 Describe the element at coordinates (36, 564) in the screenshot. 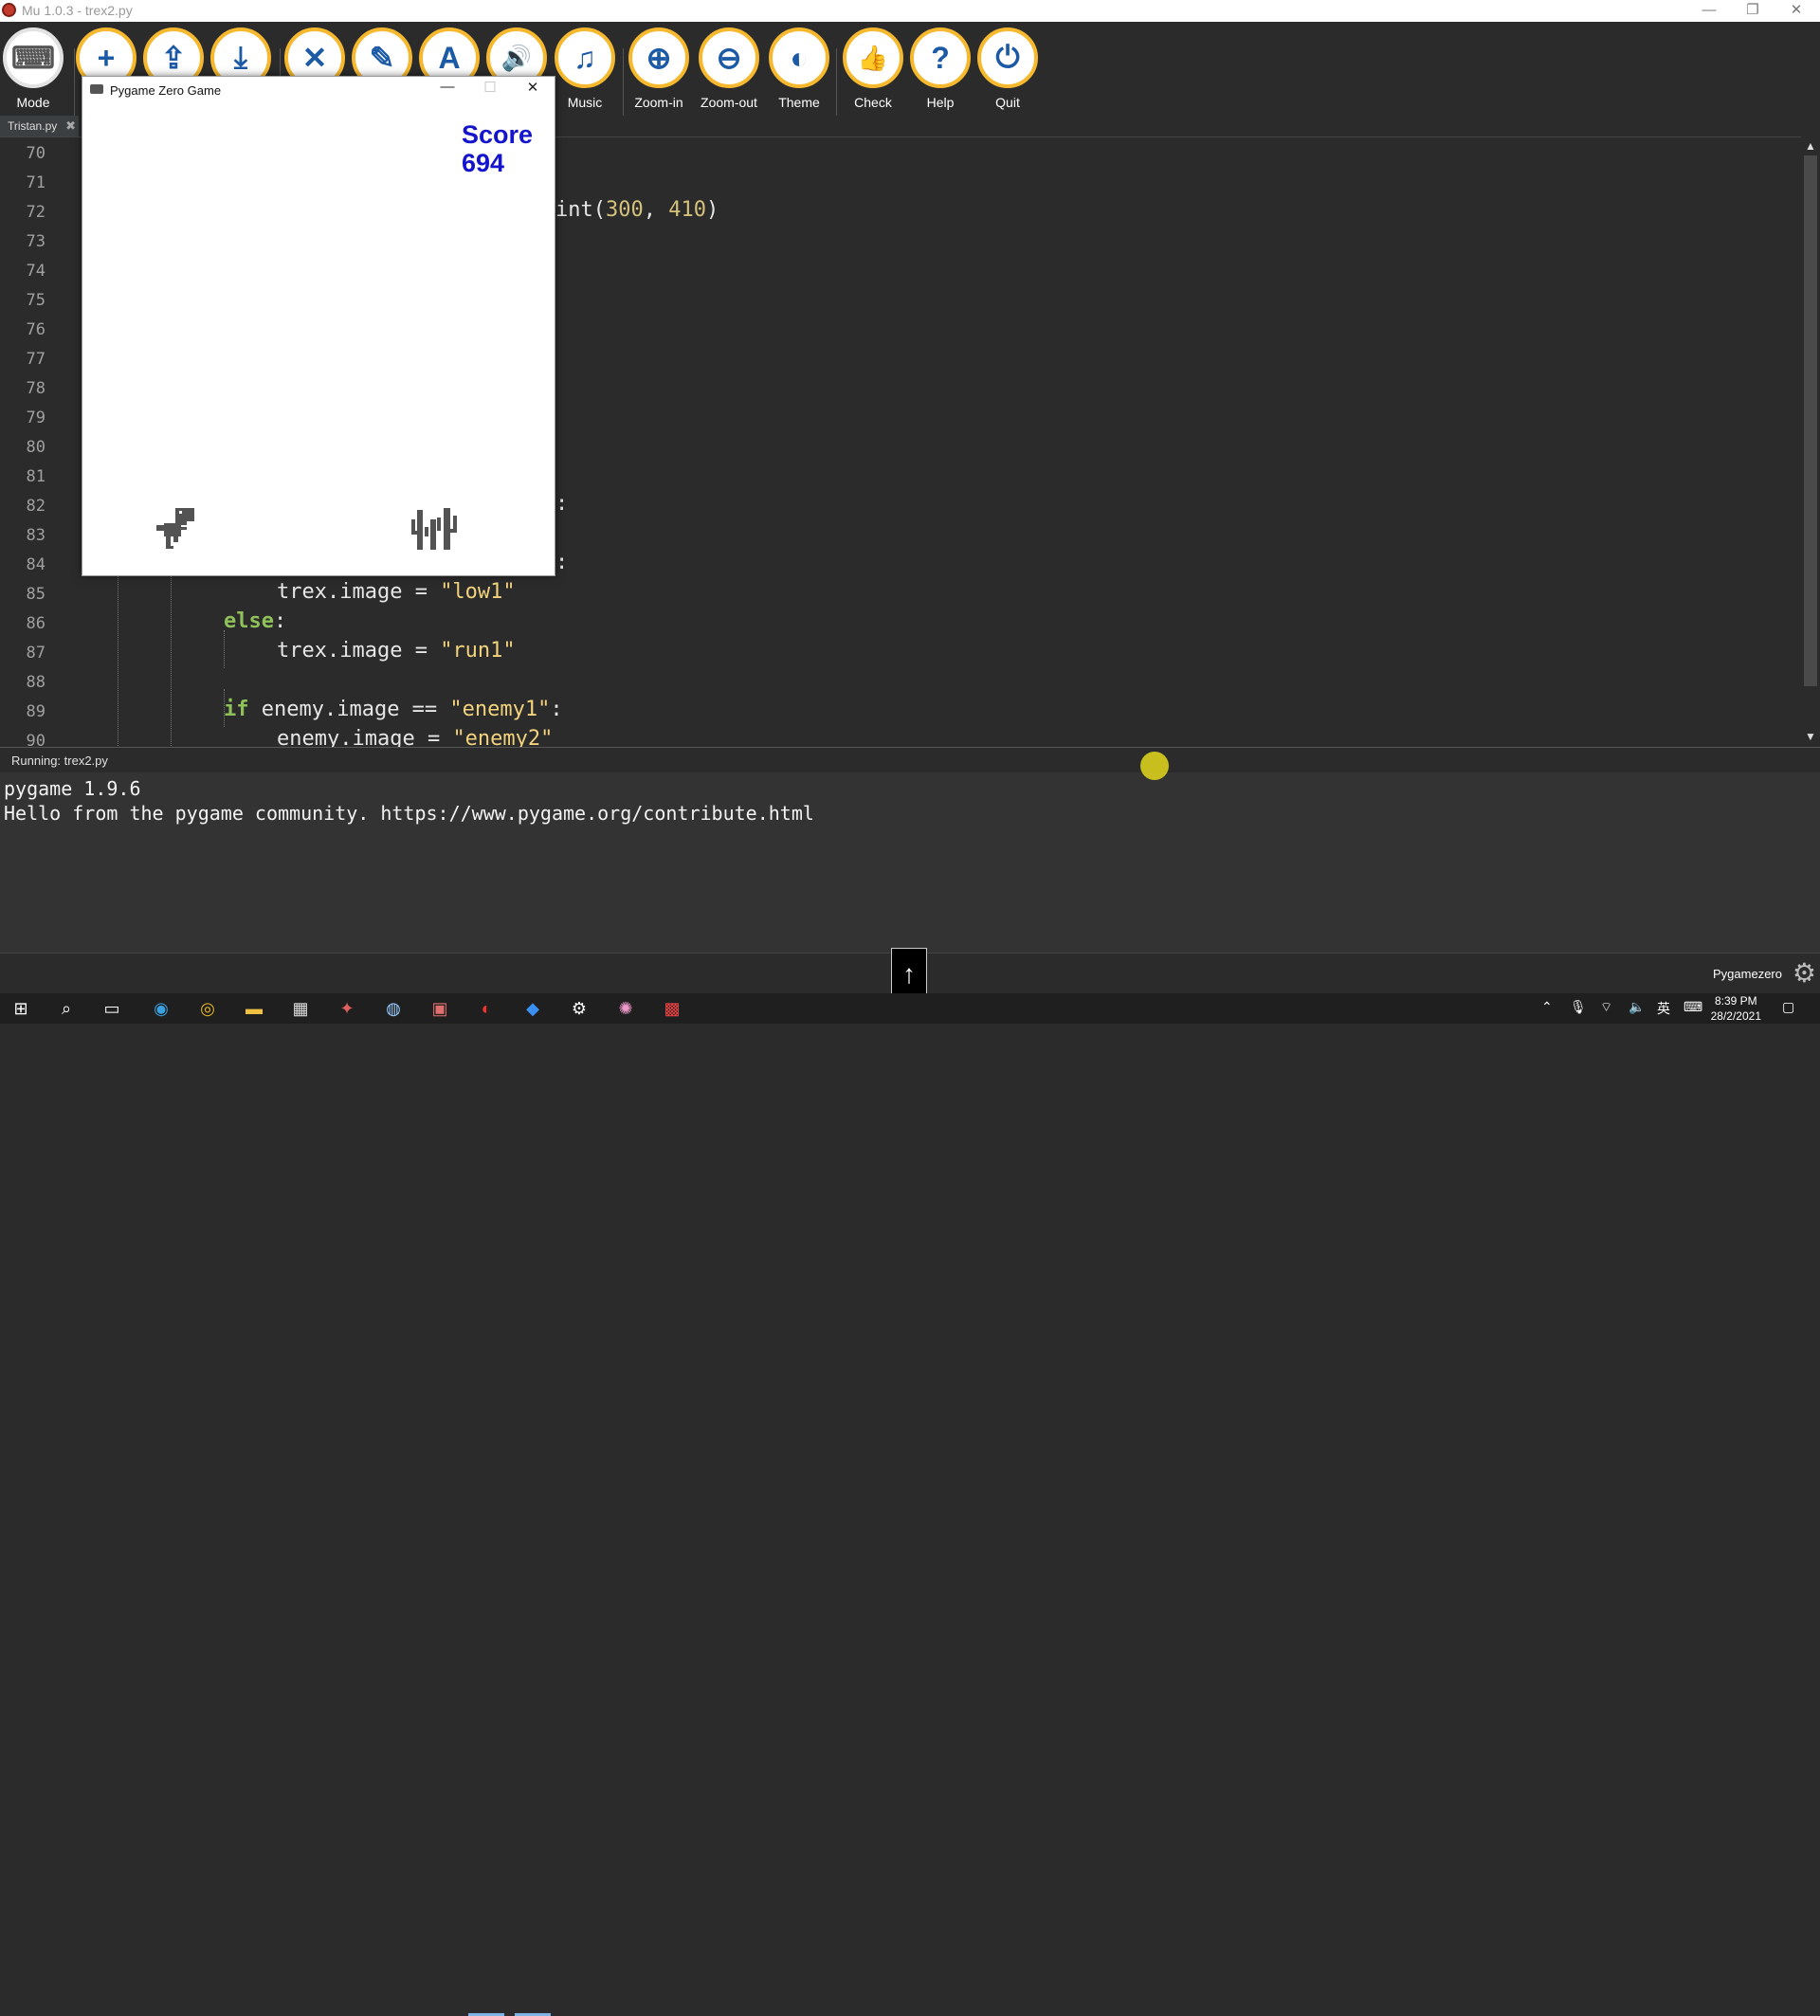

I see `line-number: 84` at that location.